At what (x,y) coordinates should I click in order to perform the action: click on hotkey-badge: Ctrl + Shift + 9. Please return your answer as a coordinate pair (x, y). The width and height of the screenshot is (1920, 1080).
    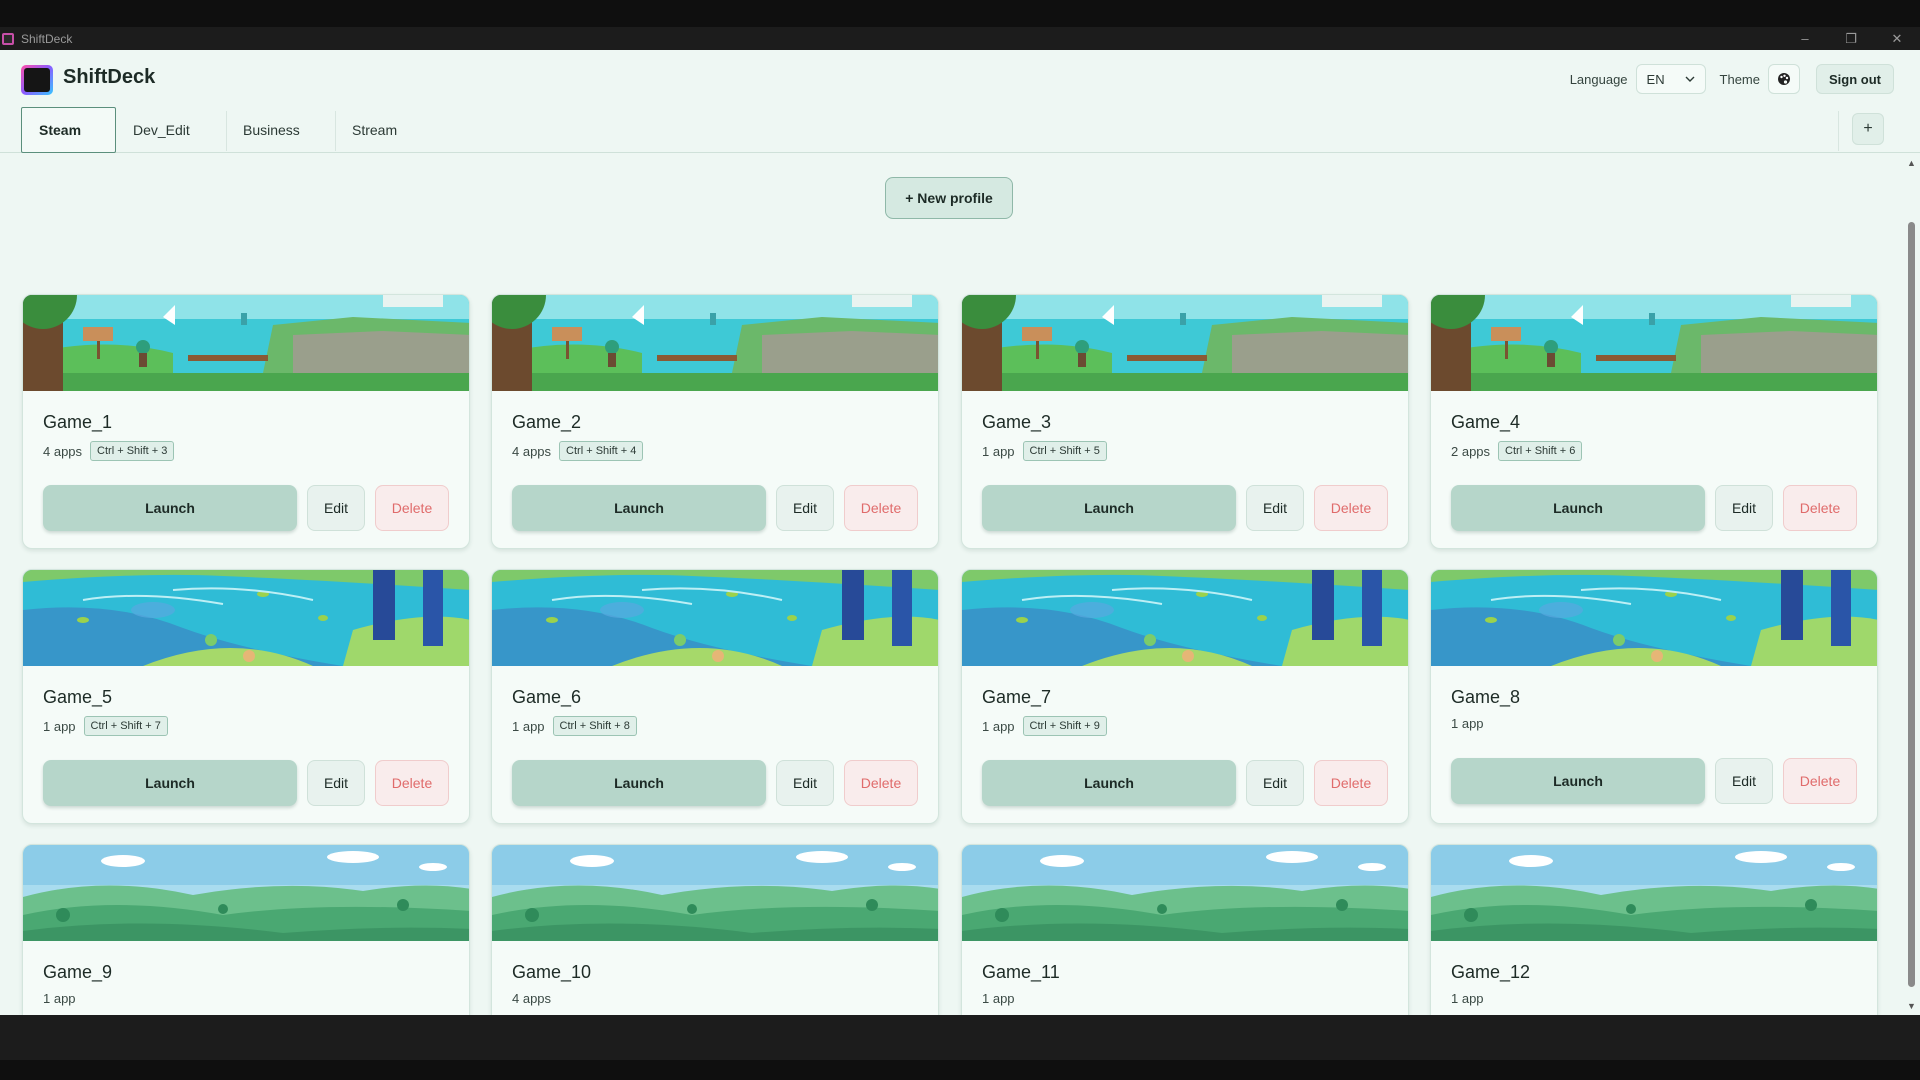
    Looking at the image, I should click on (1064, 726).